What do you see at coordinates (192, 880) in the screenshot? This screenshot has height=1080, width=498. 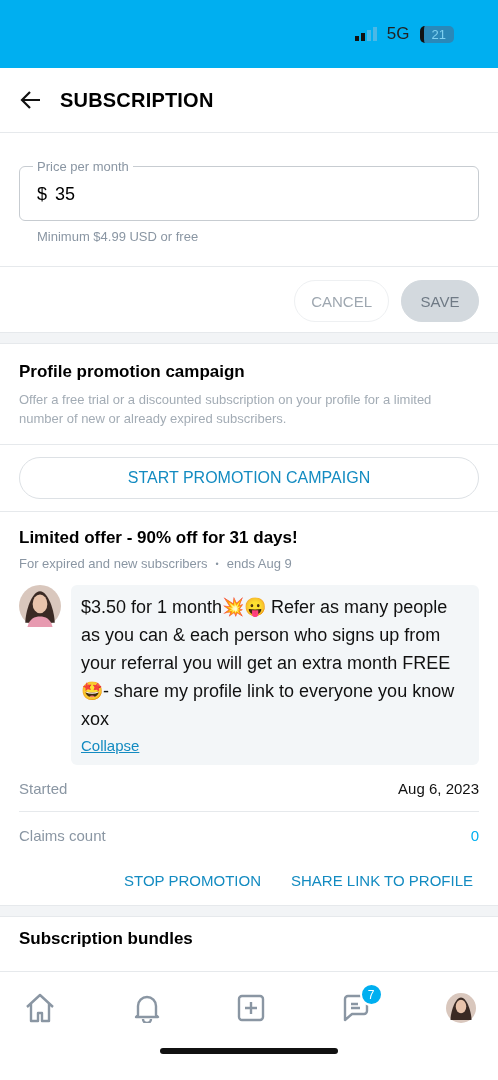 I see `stop-promotion-button: STOP PROMOTION` at bounding box center [192, 880].